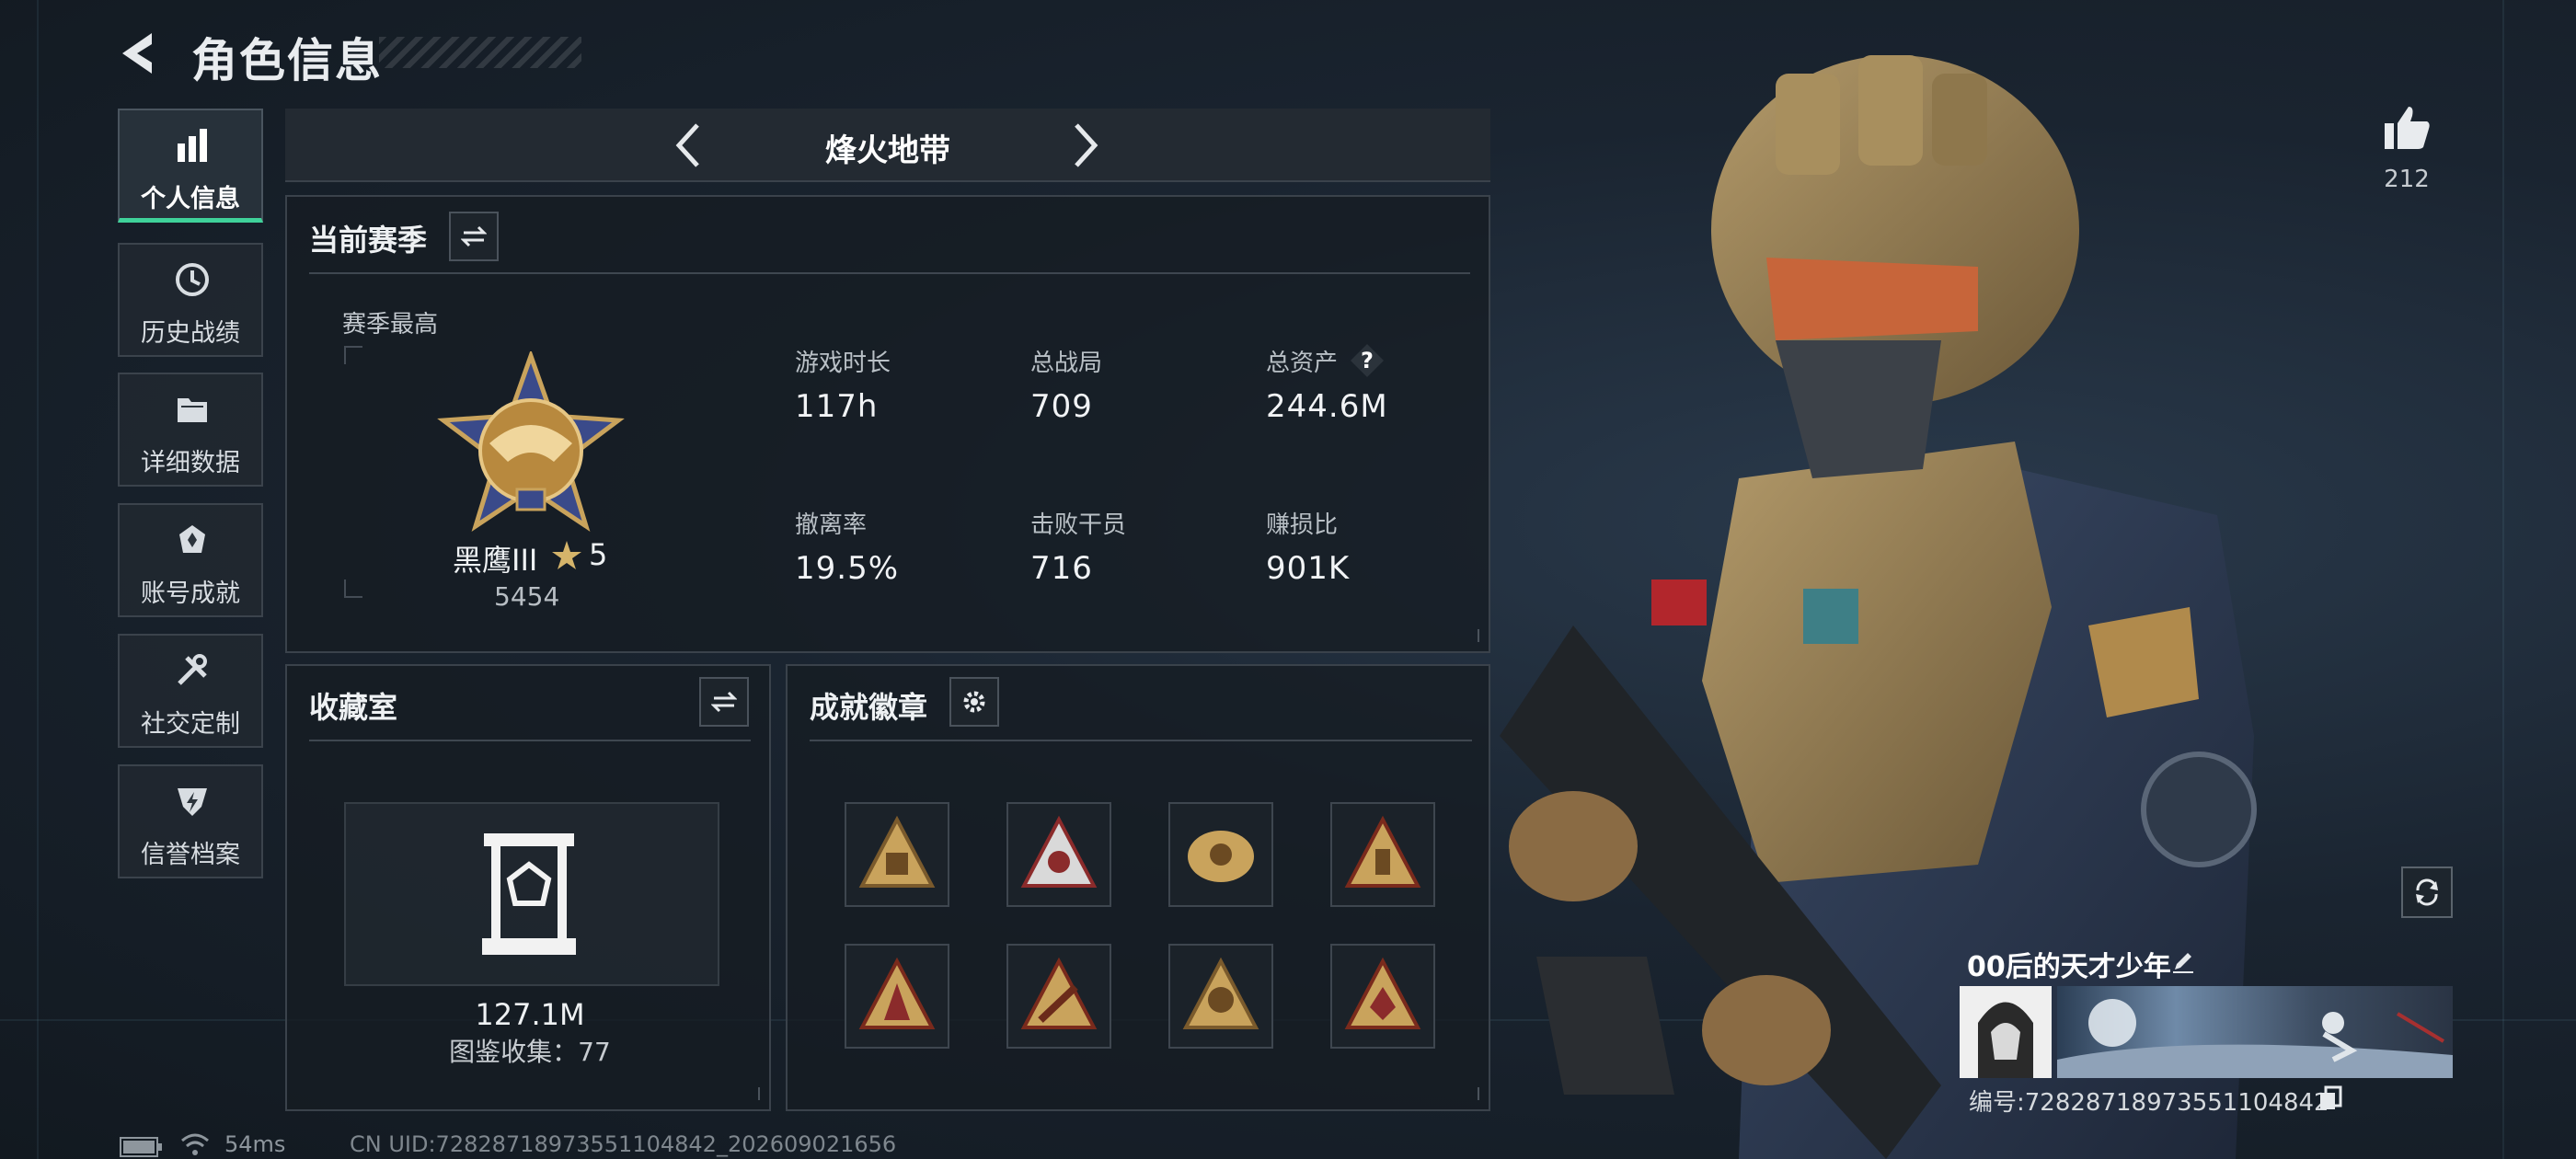 Image resolution: width=2576 pixels, height=1159 pixels. Describe the element at coordinates (1302, 363) in the screenshot. I see `stat-label-assets: 总资产` at that location.